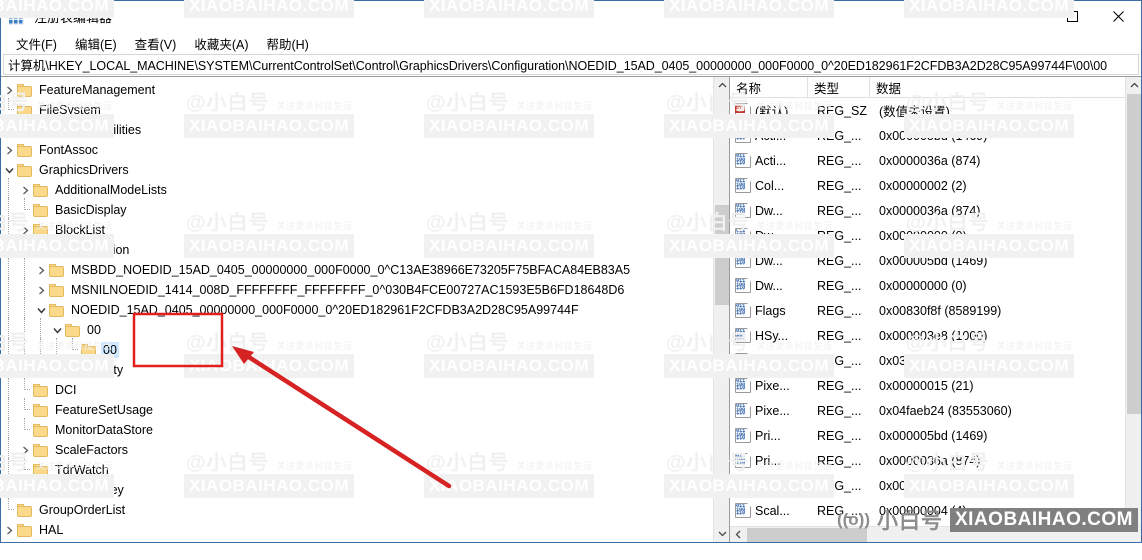 Image resolution: width=1142 pixels, height=560 pixels. What do you see at coordinates (357, 150) in the screenshot?
I see `tree-item-fontassoc: FontAssoc` at bounding box center [357, 150].